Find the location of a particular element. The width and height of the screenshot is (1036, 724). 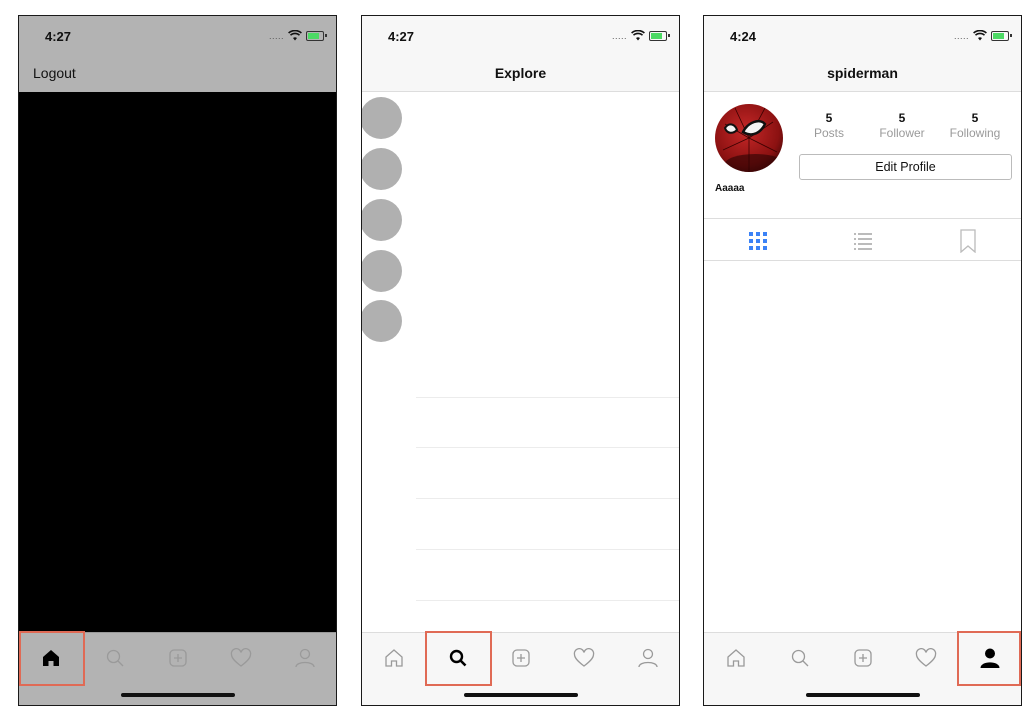

profile-username-title: spiderman is located at coordinates (862, 73).